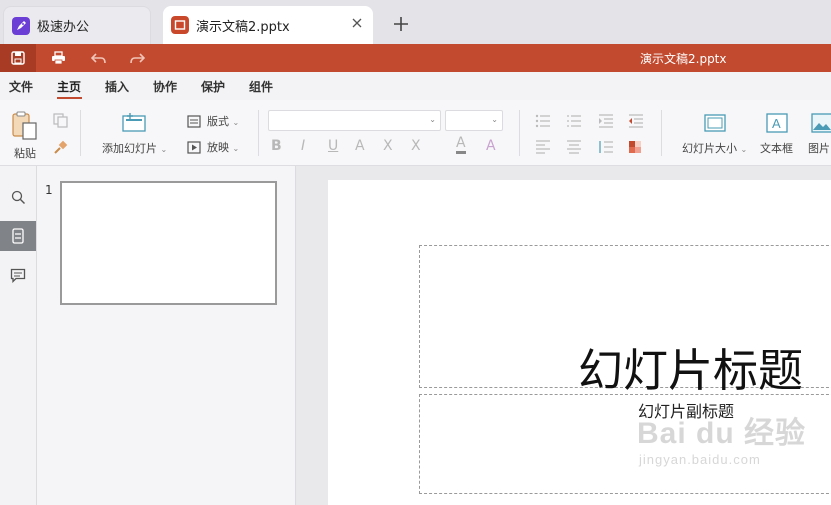  What do you see at coordinates (243, 27) in the screenshot?
I see `tab-document-label: 演示文稿2.pptx` at bounding box center [243, 27].